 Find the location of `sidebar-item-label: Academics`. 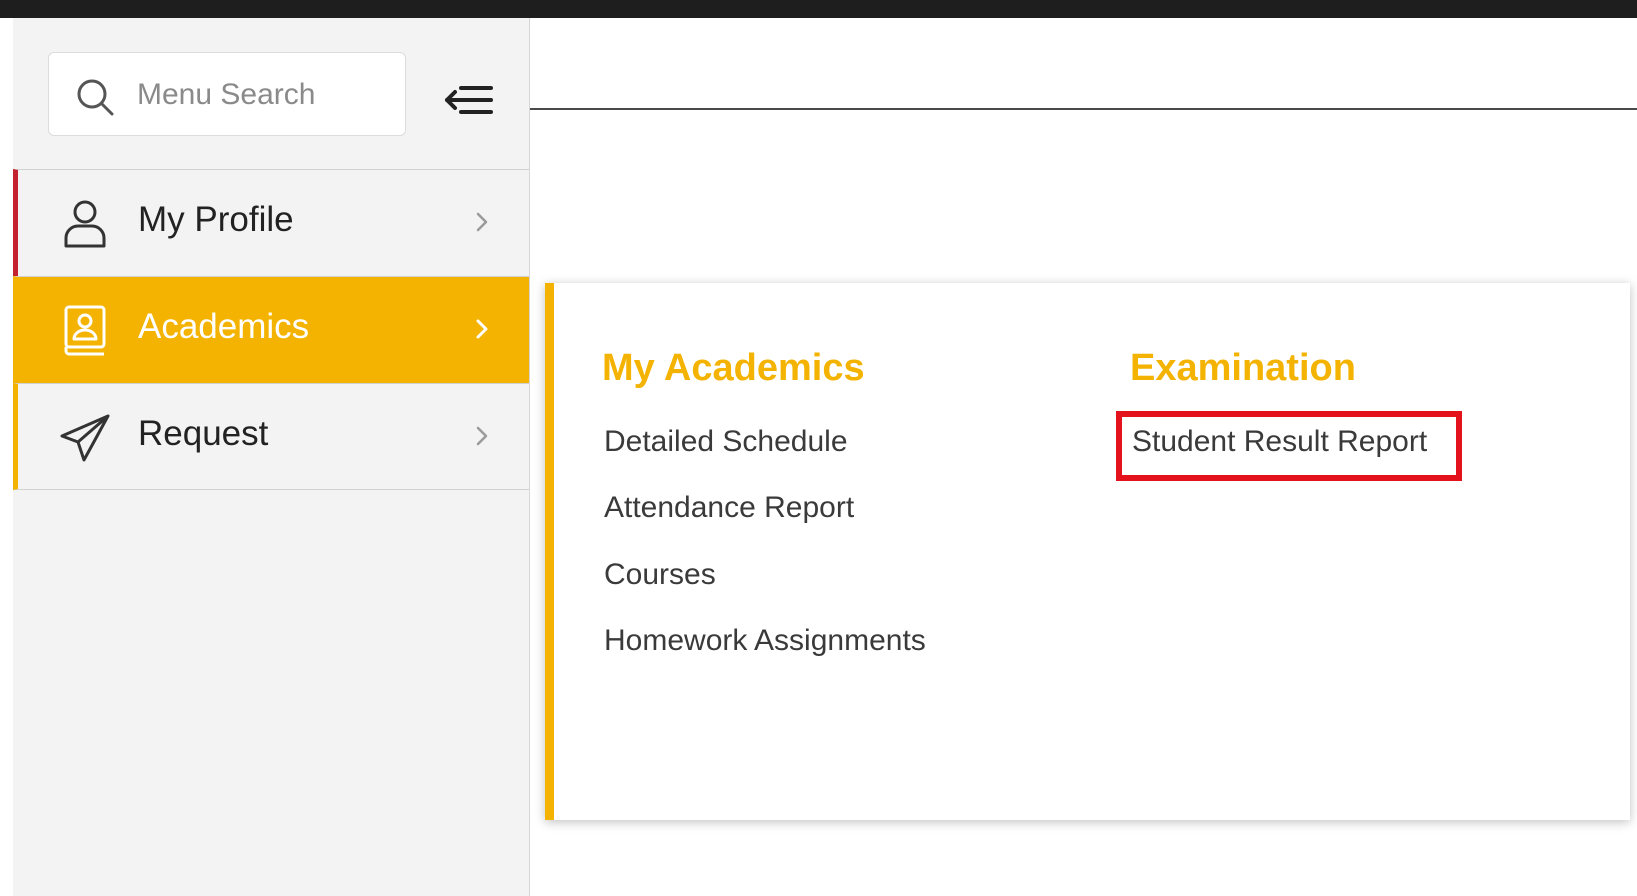

sidebar-item-label: Academics is located at coordinates (224, 326).